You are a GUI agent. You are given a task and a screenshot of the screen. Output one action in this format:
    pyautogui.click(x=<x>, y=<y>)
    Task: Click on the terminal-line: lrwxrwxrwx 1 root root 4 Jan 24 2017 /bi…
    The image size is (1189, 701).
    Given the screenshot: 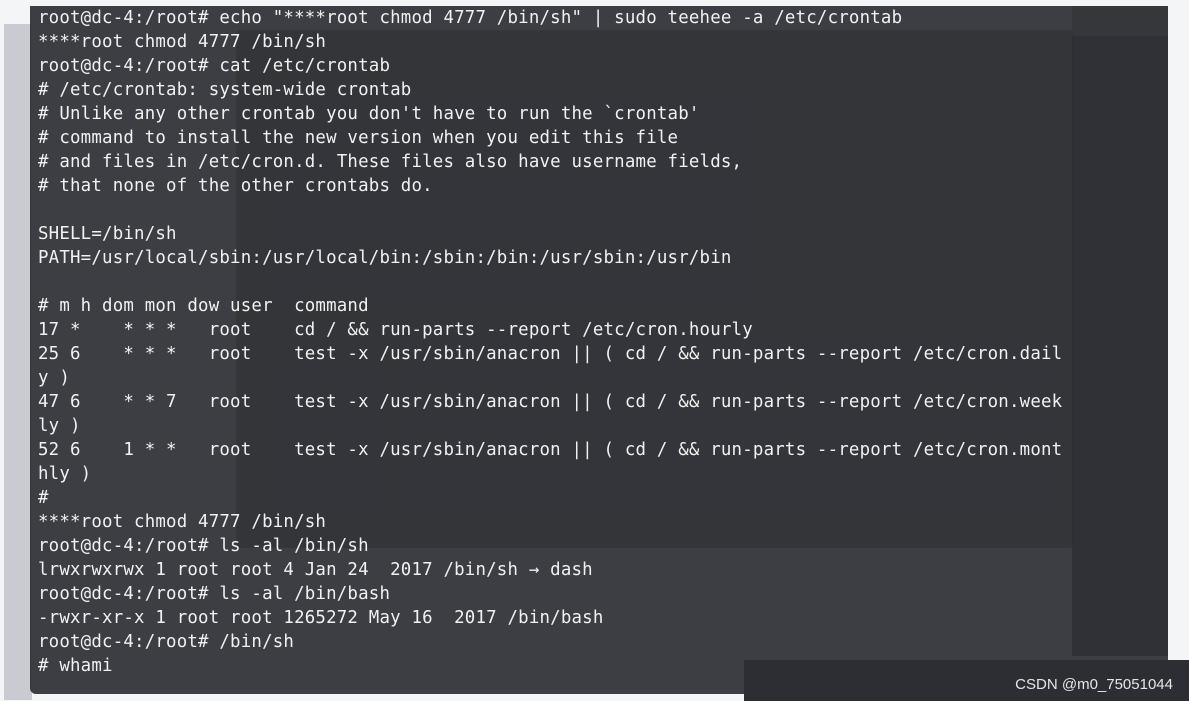 What is the action you would take?
    pyautogui.click(x=315, y=570)
    